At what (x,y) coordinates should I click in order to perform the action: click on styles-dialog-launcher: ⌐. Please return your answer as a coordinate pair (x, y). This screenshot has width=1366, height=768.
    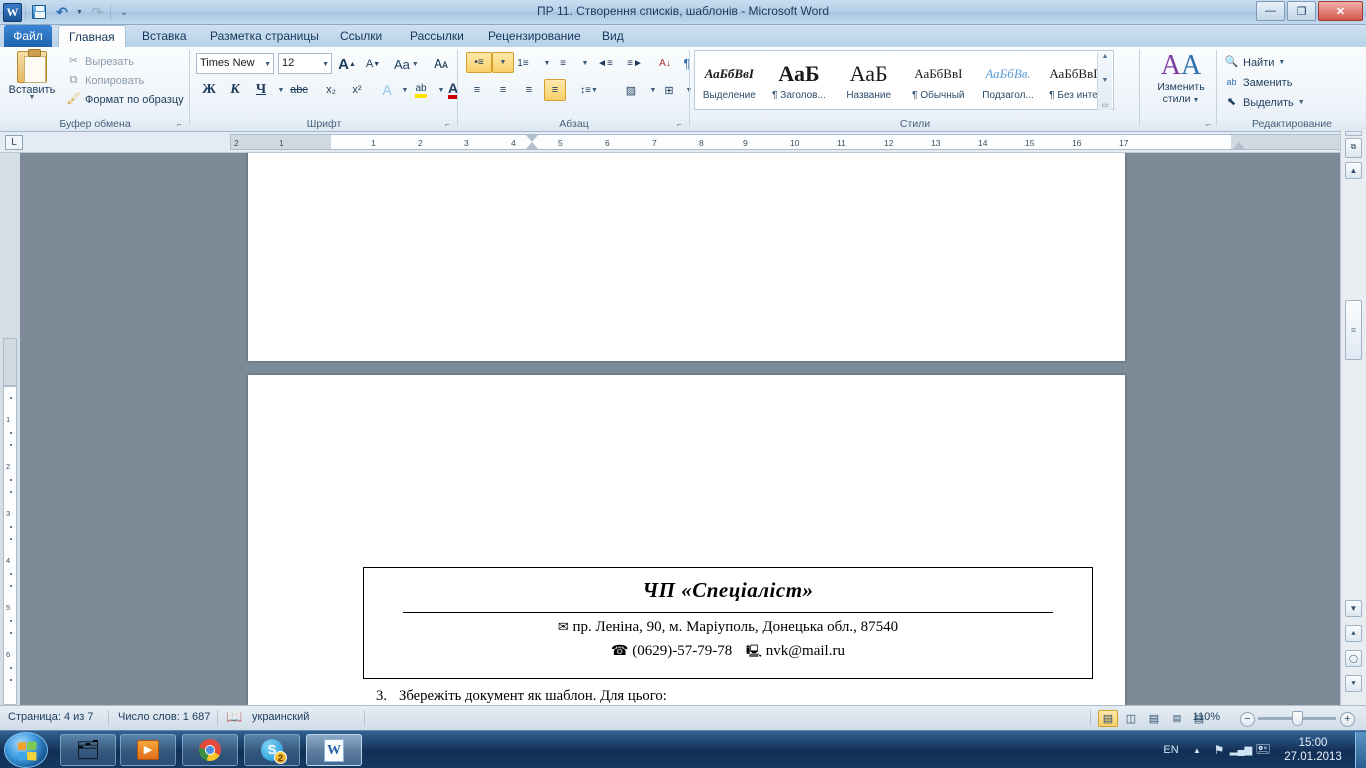
    Looking at the image, I should click on (1211, 125).